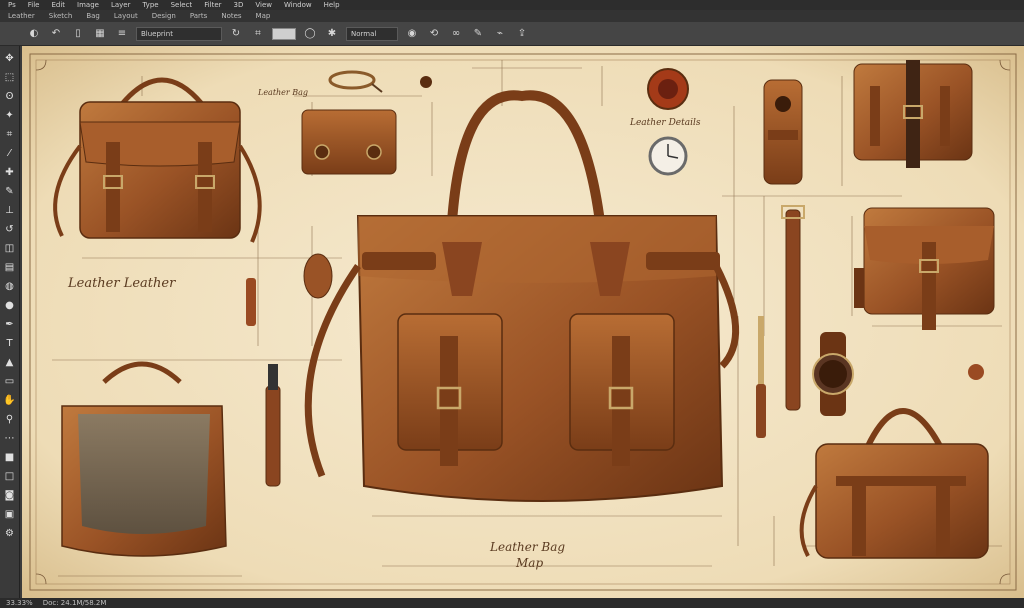 This screenshot has height=608, width=1024. I want to click on screen-mode-icon: ▣, so click(10, 514).